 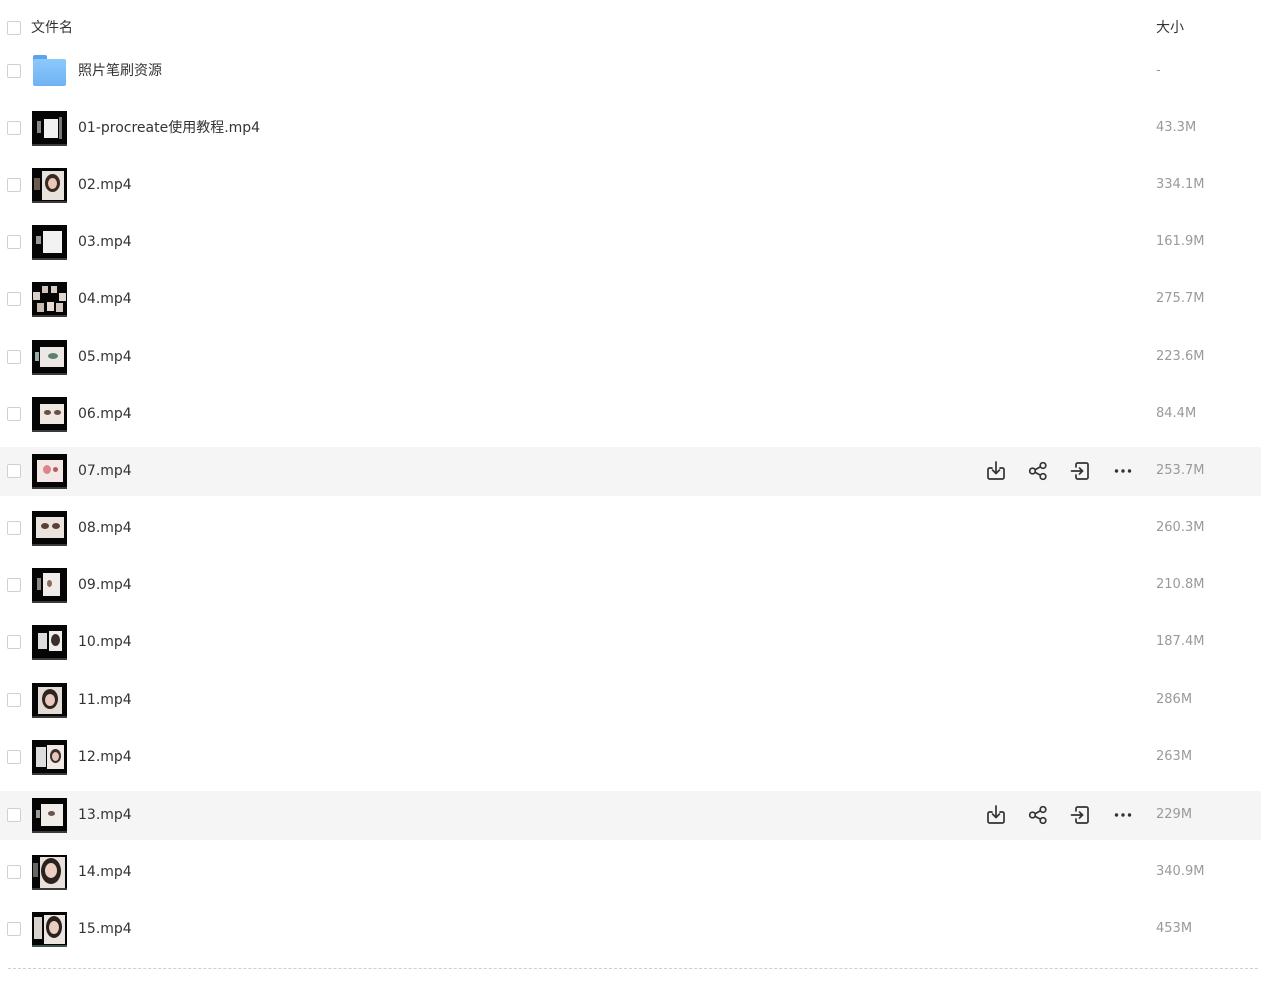 I want to click on file-size: 340.9M, so click(x=1180, y=871).